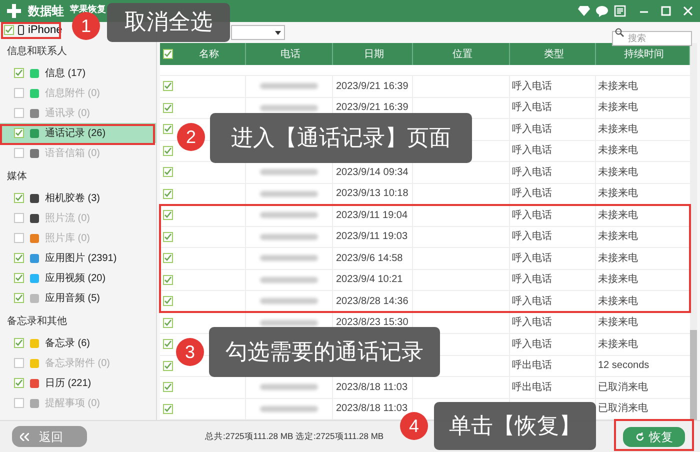 The width and height of the screenshot is (700, 452). What do you see at coordinates (462, 54) in the screenshot?
I see `column-header: 位置` at bounding box center [462, 54].